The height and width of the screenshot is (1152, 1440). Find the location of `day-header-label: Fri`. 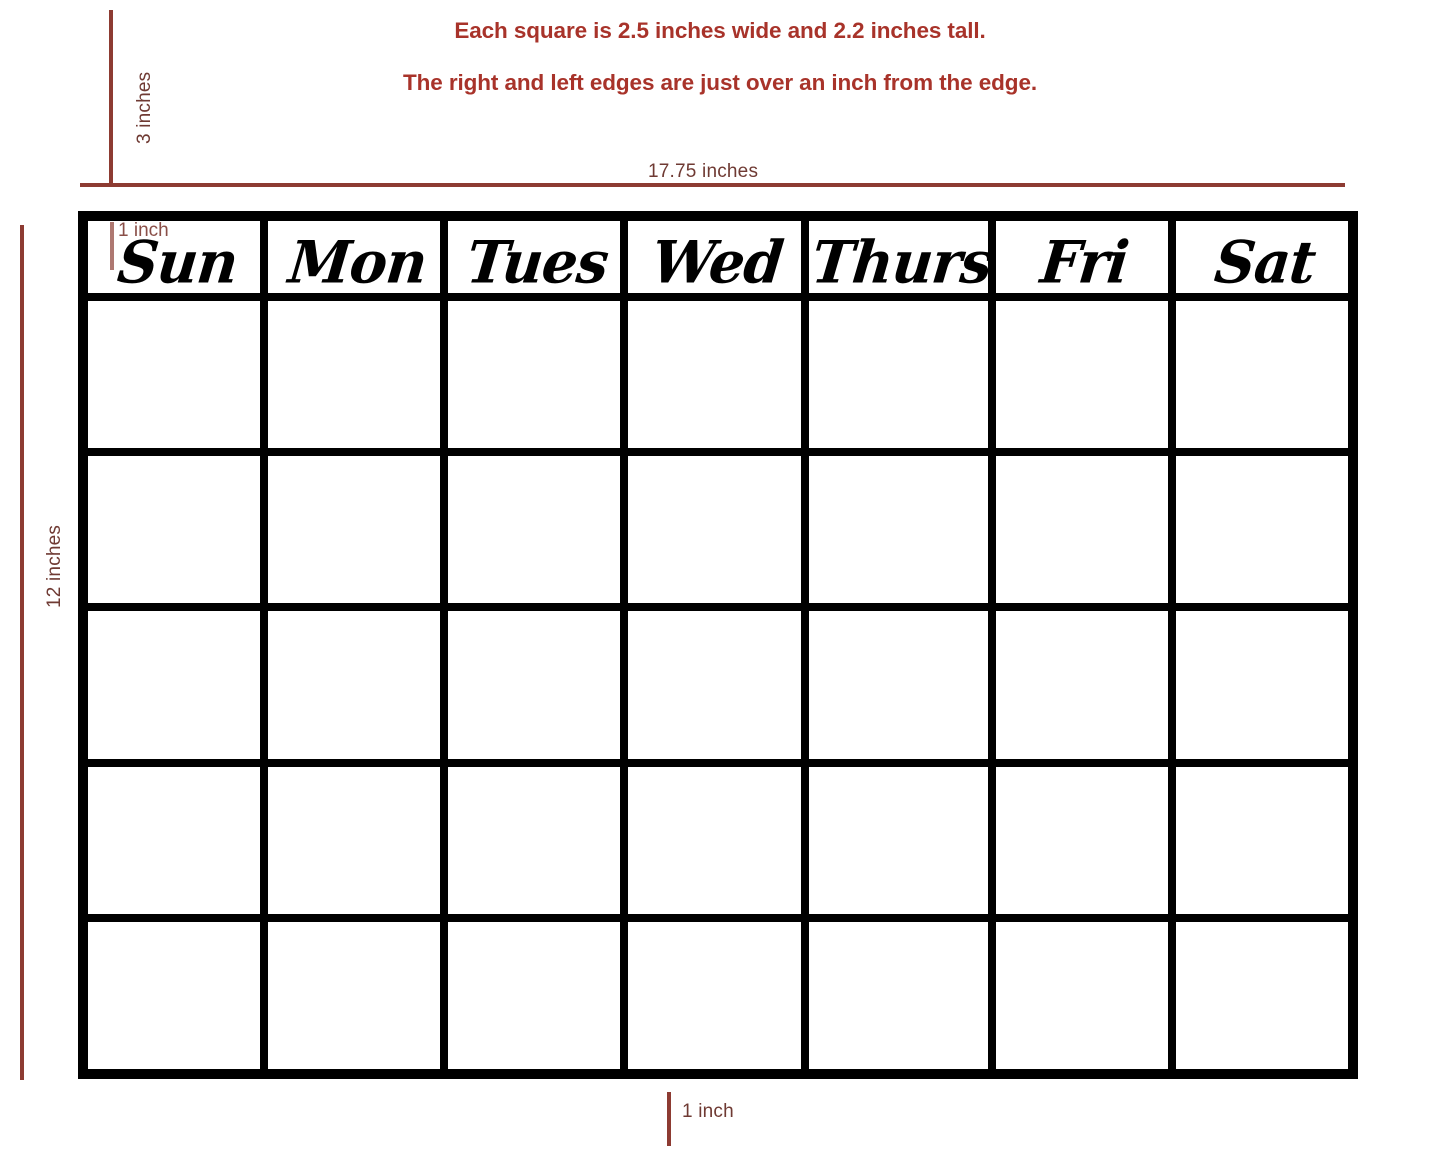

day-header-label: Fri is located at coordinates (1085, 263).